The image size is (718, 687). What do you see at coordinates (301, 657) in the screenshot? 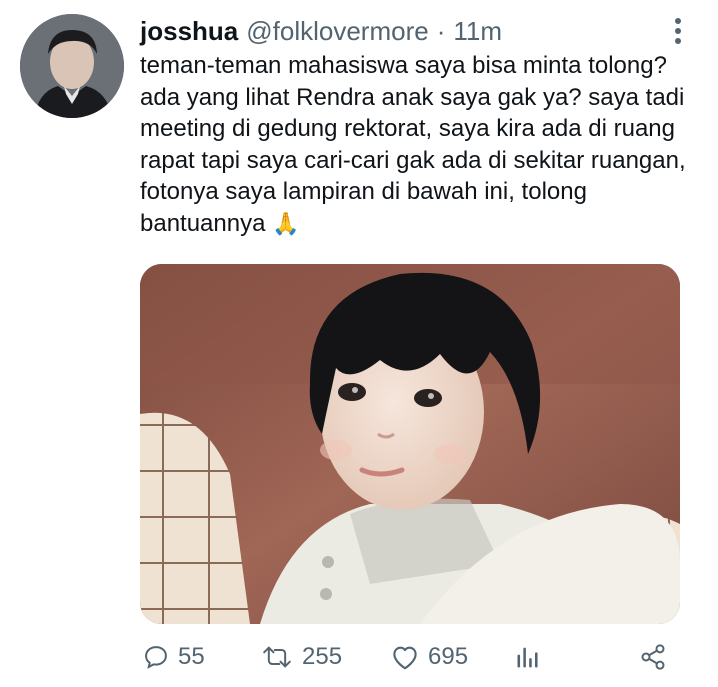
I see `retweet-button: 255` at bounding box center [301, 657].